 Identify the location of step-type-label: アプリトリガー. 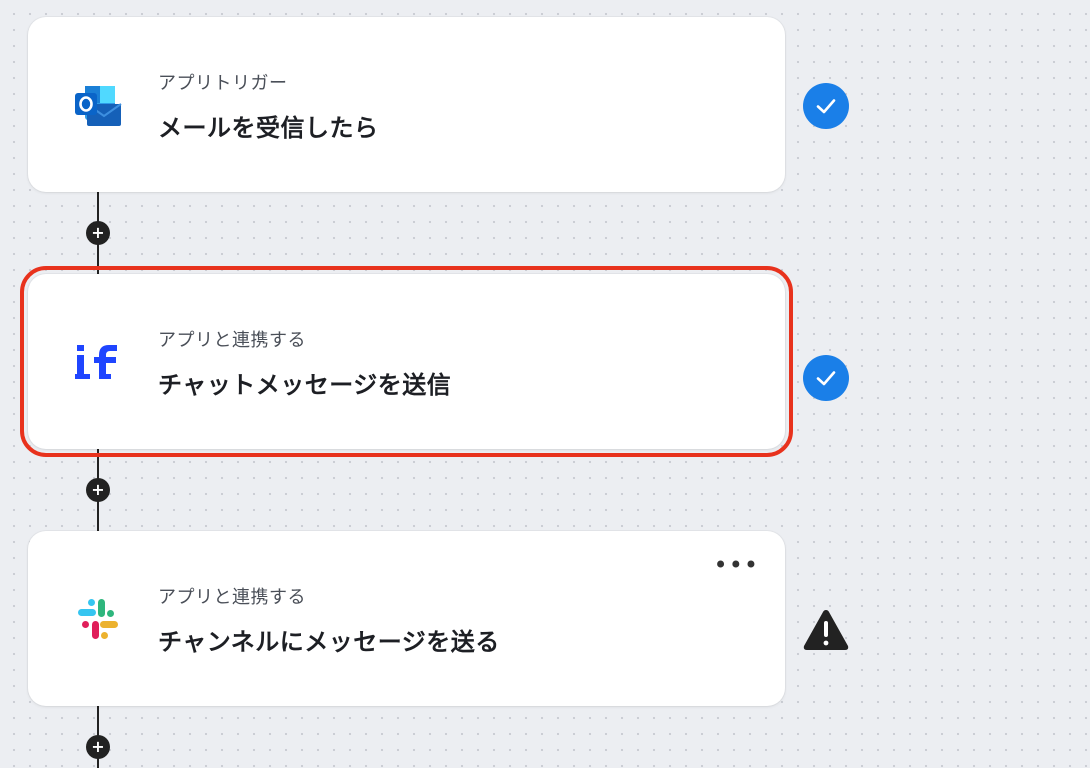
(223, 83).